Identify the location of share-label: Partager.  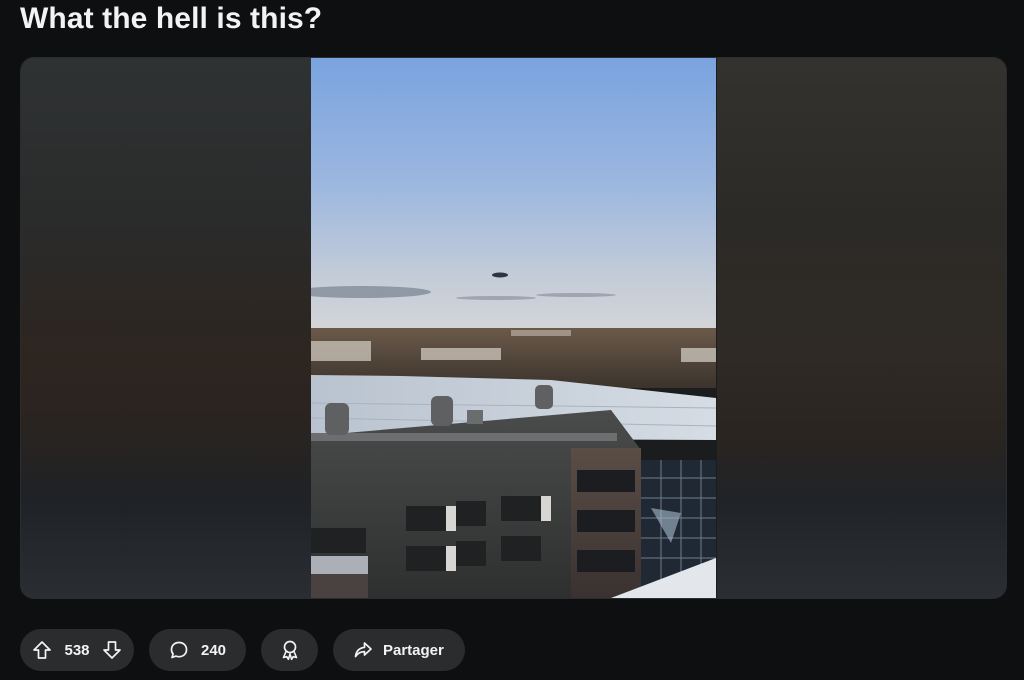
(413, 650).